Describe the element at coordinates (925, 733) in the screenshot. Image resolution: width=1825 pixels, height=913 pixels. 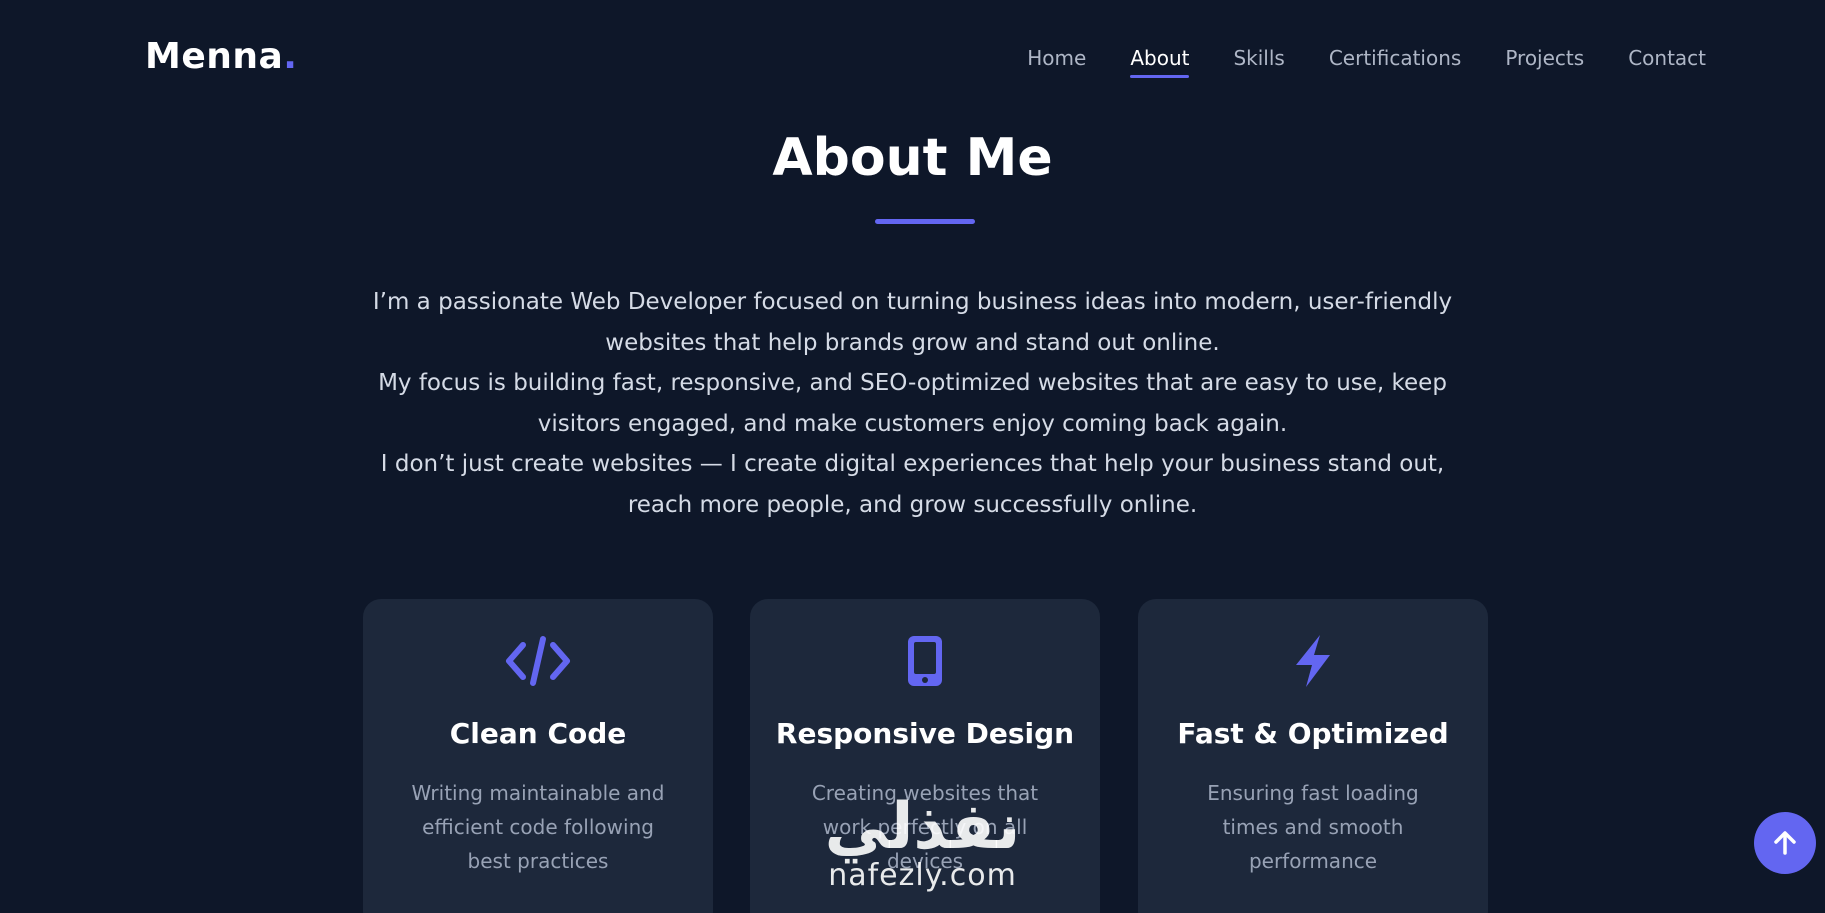
I see `card-title: Responsive Design` at that location.